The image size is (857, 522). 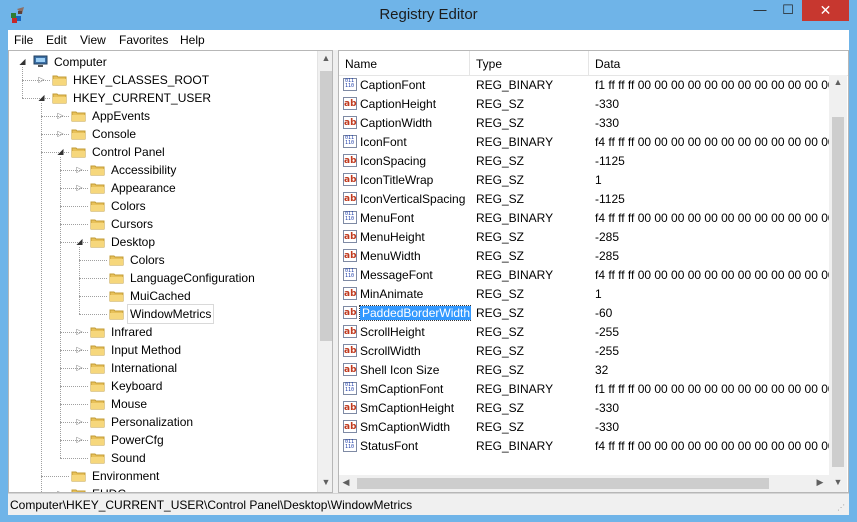 I want to click on tree-node: Keyboard, so click(x=161, y=386).